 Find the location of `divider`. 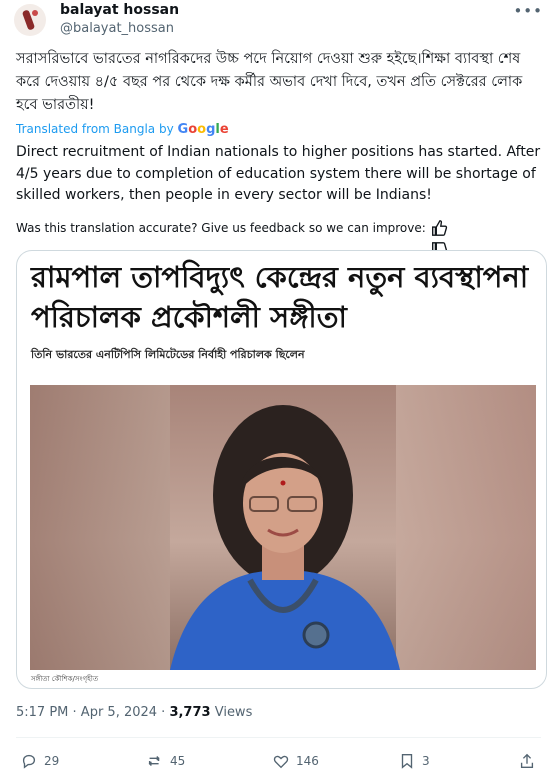

divider is located at coordinates (278, 737).